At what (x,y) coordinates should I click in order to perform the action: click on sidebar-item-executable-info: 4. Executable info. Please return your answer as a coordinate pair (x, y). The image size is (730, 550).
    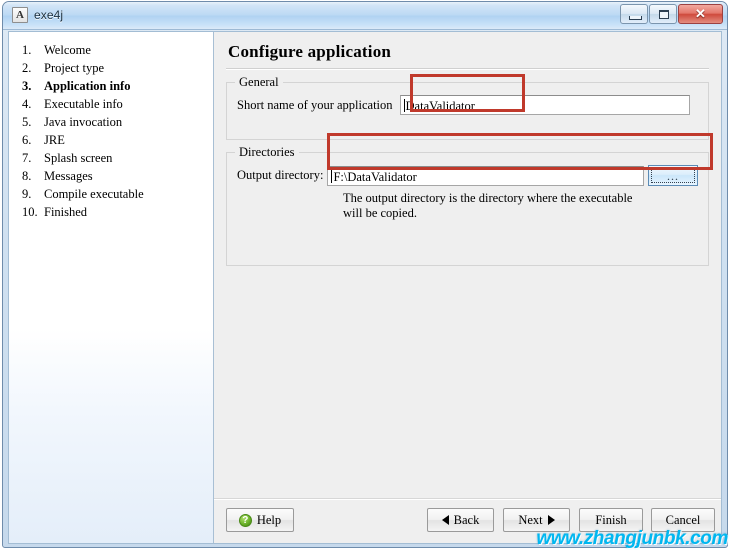
    Looking at the image, I should click on (111, 104).